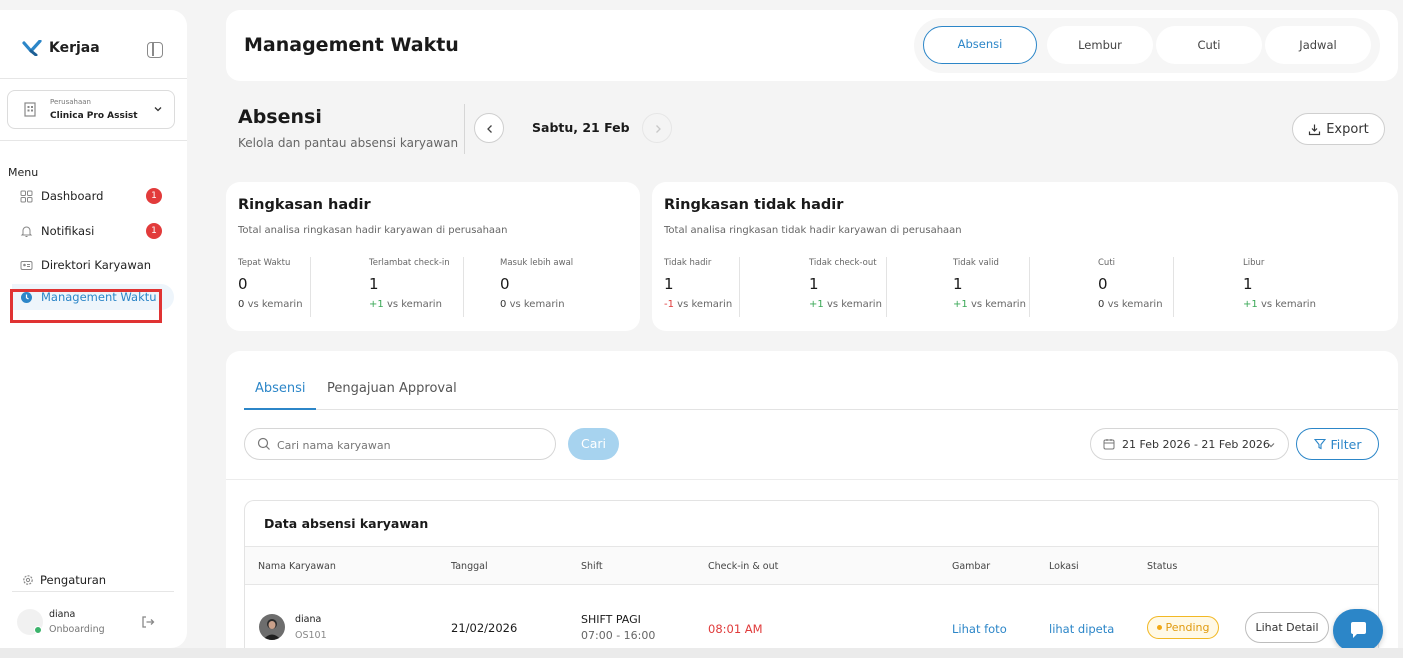 The width and height of the screenshot is (1403, 658). I want to click on export-button: Export, so click(1338, 129).